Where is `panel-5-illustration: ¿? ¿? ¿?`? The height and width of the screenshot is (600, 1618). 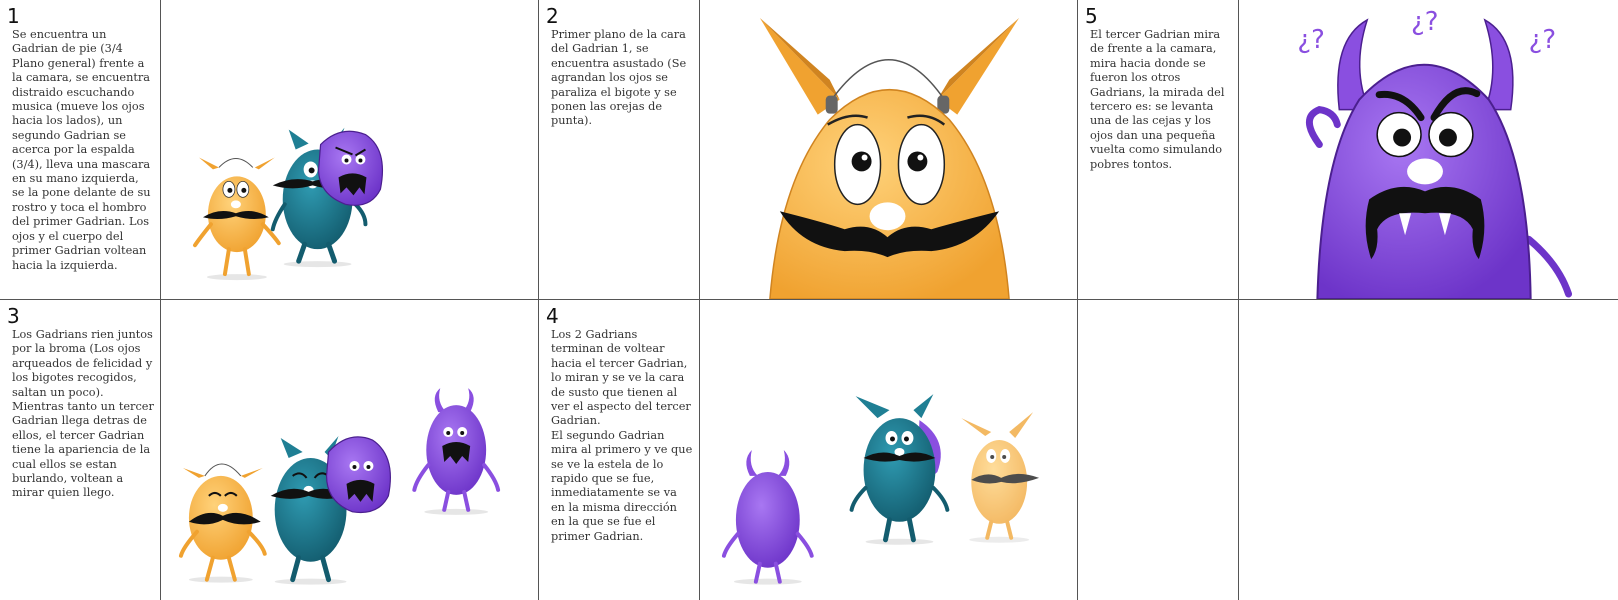 panel-5-illustration: ¿? ¿? ¿? is located at coordinates (1435, 153).